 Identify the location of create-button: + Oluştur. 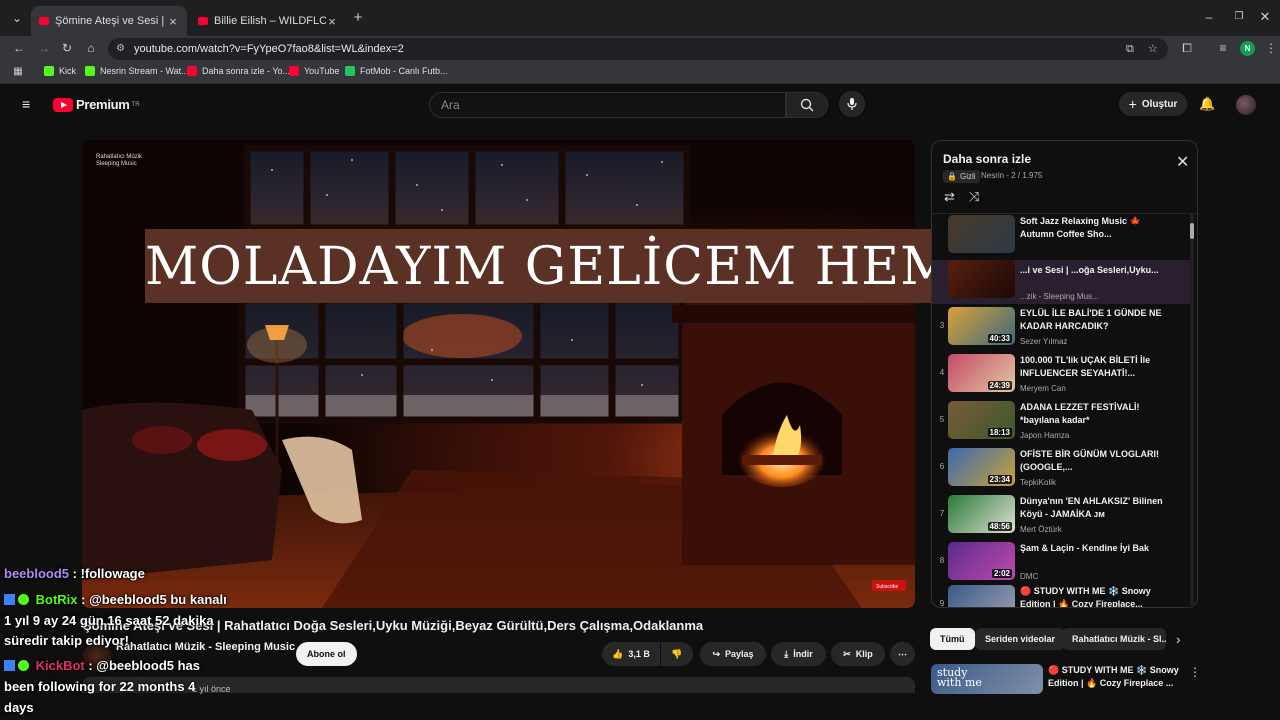
(1153, 104).